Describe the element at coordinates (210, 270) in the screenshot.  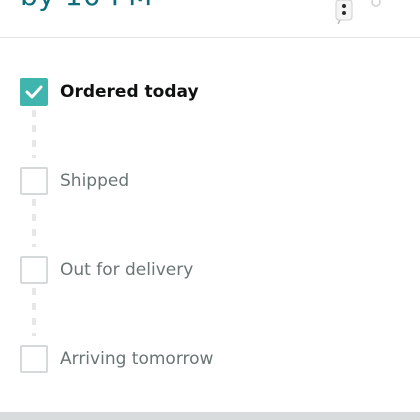
I see `step-out-for-delivery: Out for delivery` at that location.